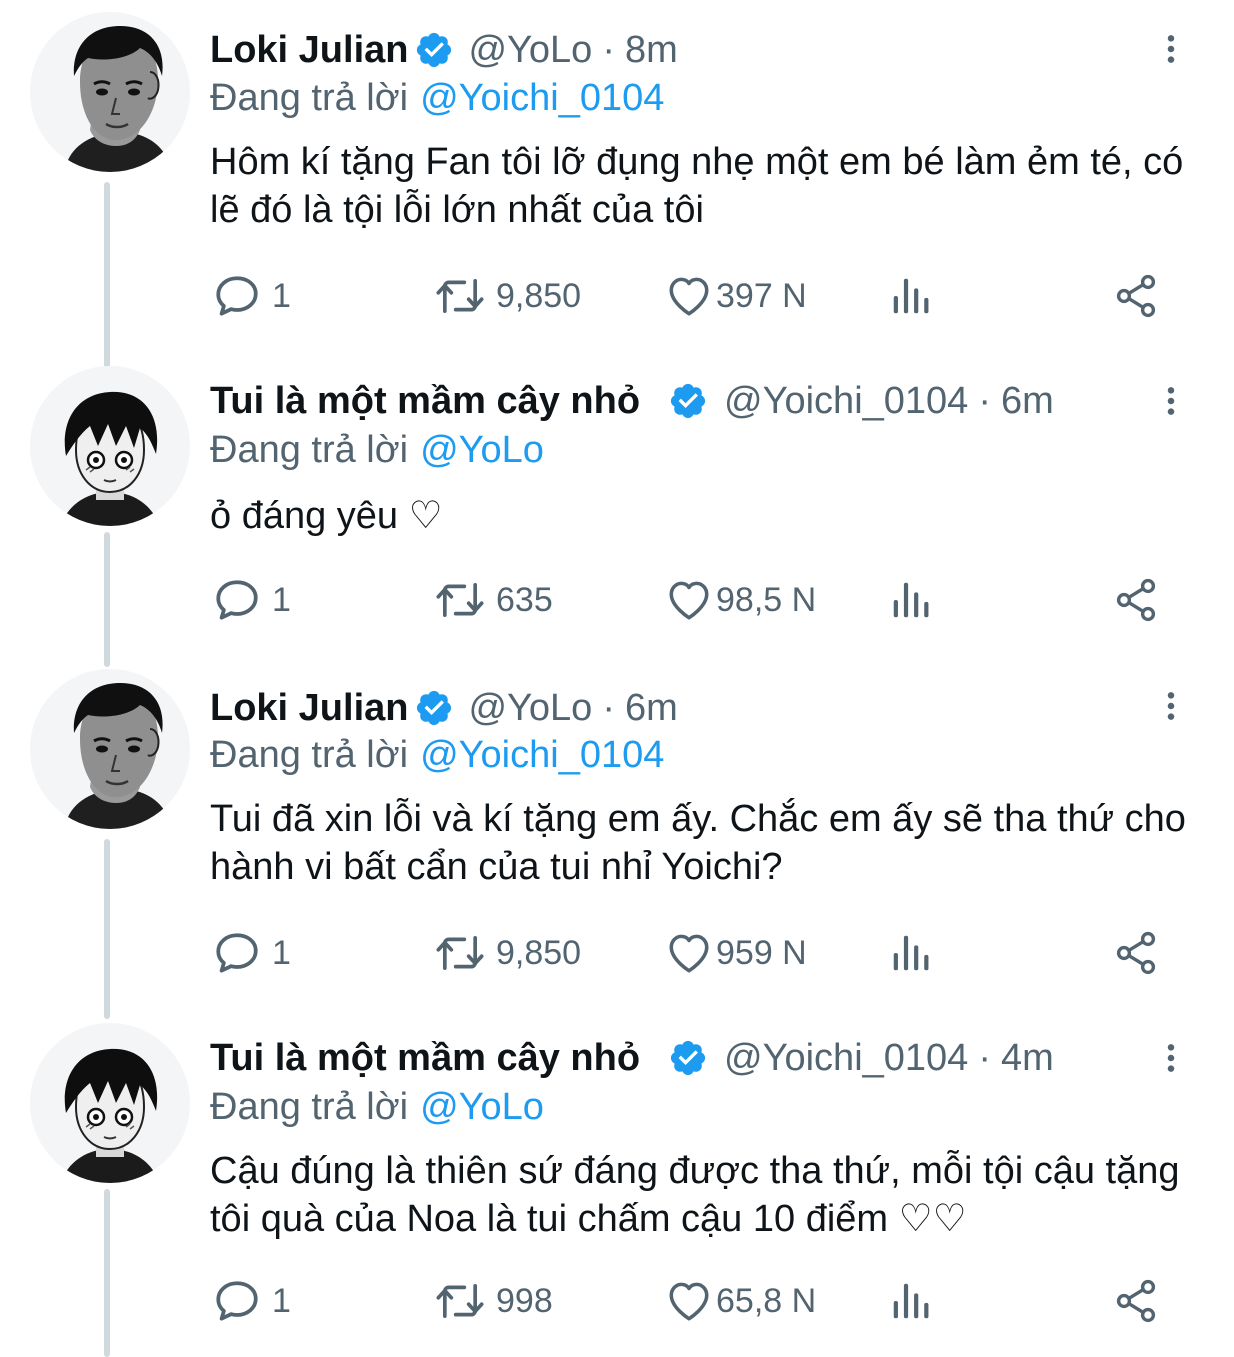 Image resolution: width=1234 pixels, height=1357 pixels. I want to click on tweet-header: Tui là một mầm cây nhỏ @Yoichi_0104 · 6m, so click(632, 401).